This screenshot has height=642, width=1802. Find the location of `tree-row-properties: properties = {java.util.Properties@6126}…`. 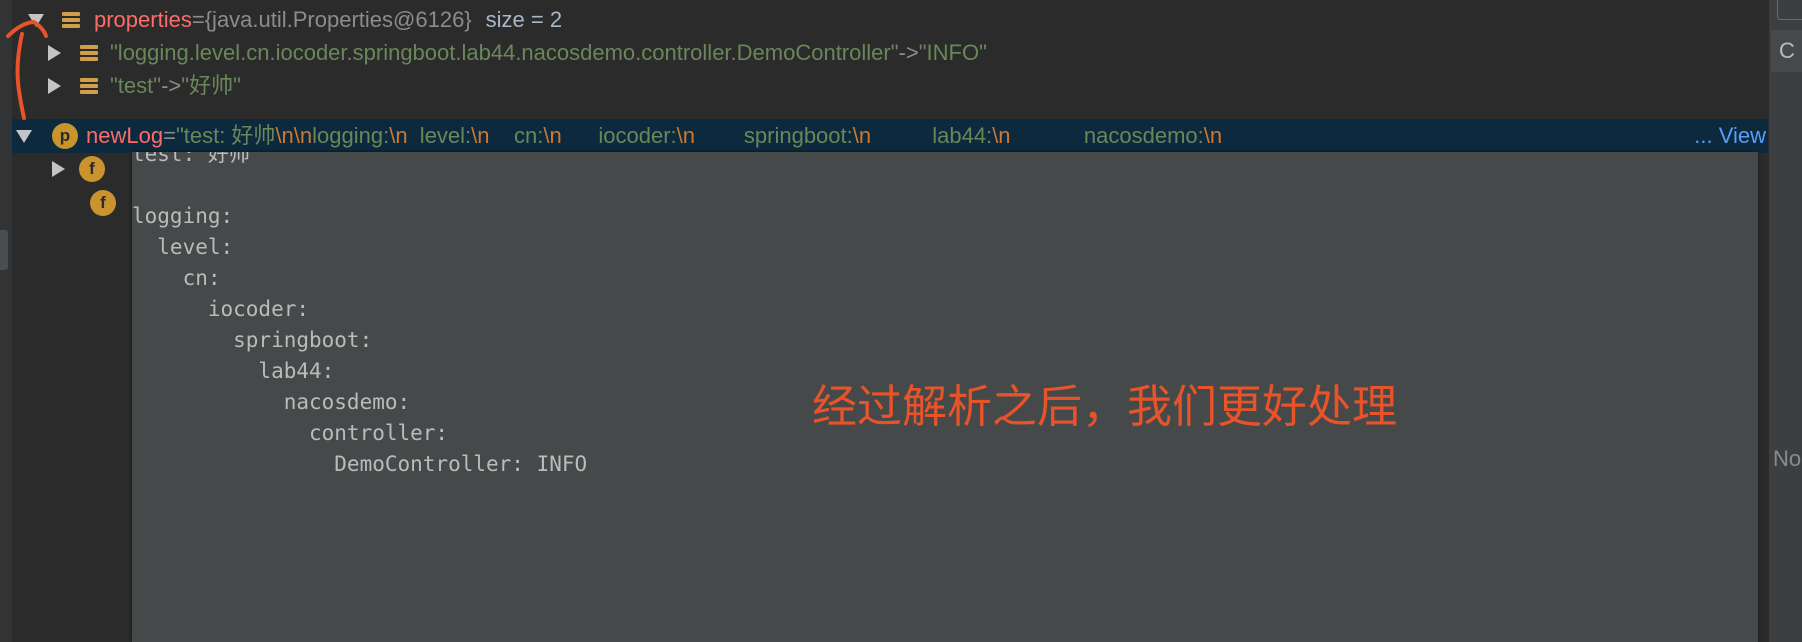

tree-row-properties: properties = {java.util.Properties@6126}… is located at coordinates (287, 20).